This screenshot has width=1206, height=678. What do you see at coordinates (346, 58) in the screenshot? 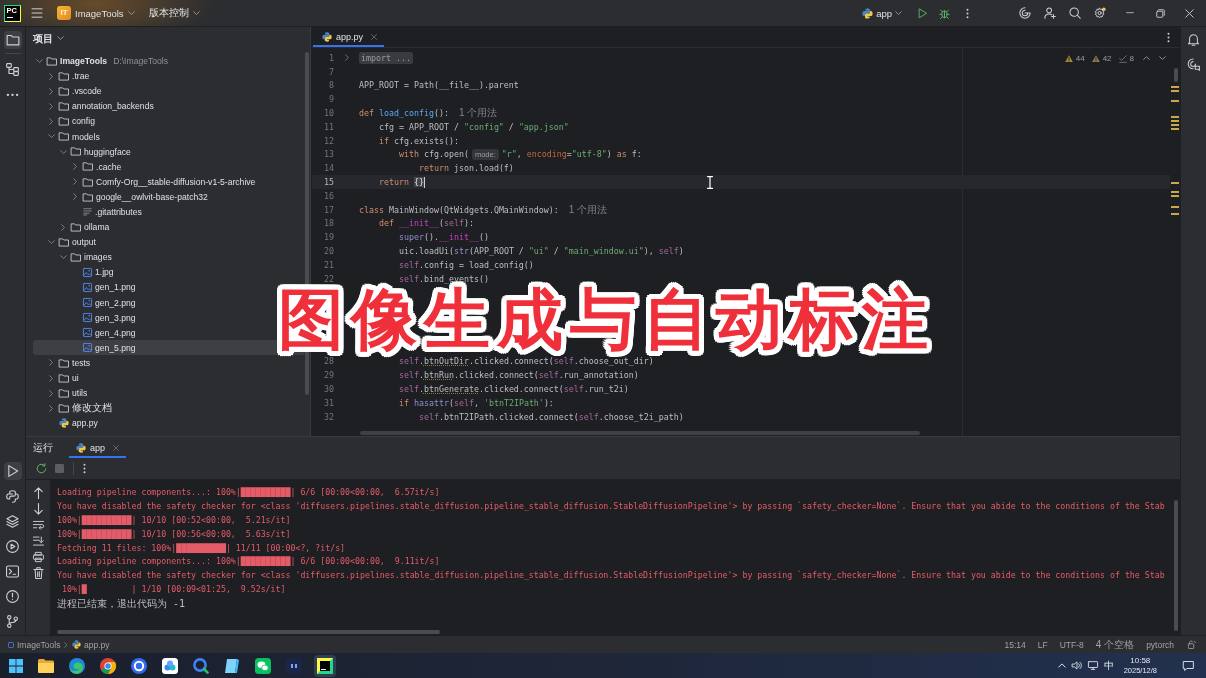
I see `fold-chevron-icon` at bounding box center [346, 58].